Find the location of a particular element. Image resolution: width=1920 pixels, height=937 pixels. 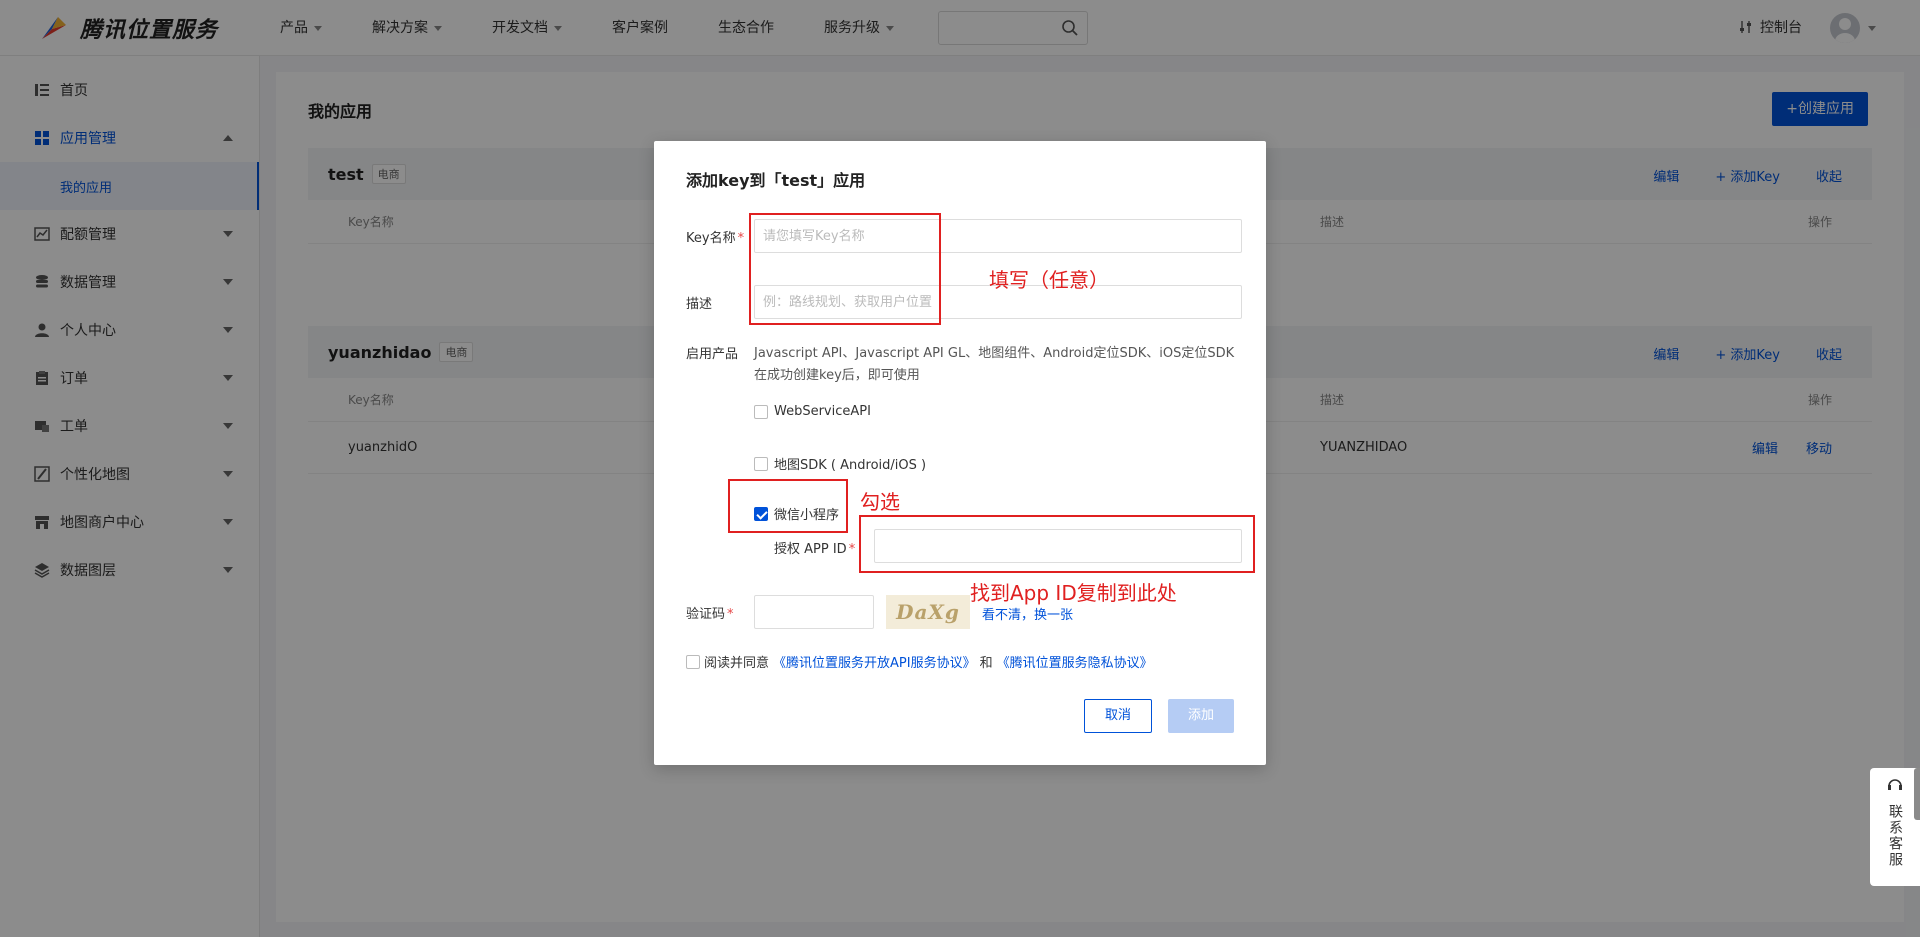

option-label: WebServiceAPI is located at coordinates (822, 411).